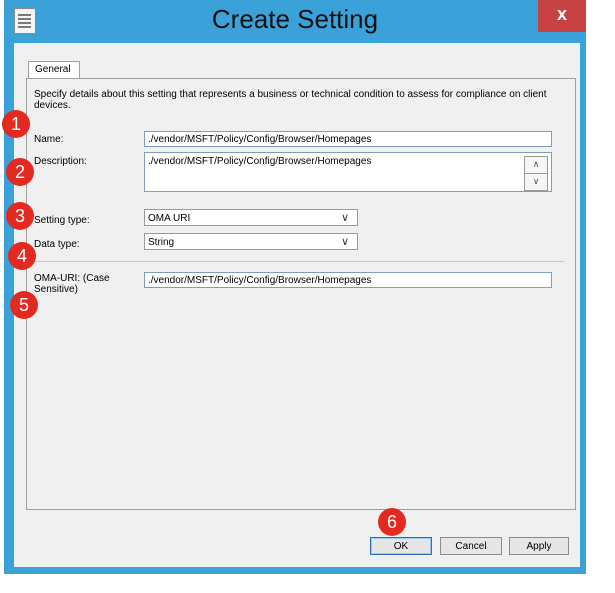 This screenshot has height=593, width=615. What do you see at coordinates (20, 172) in the screenshot?
I see `callout-marker-2: 2` at bounding box center [20, 172].